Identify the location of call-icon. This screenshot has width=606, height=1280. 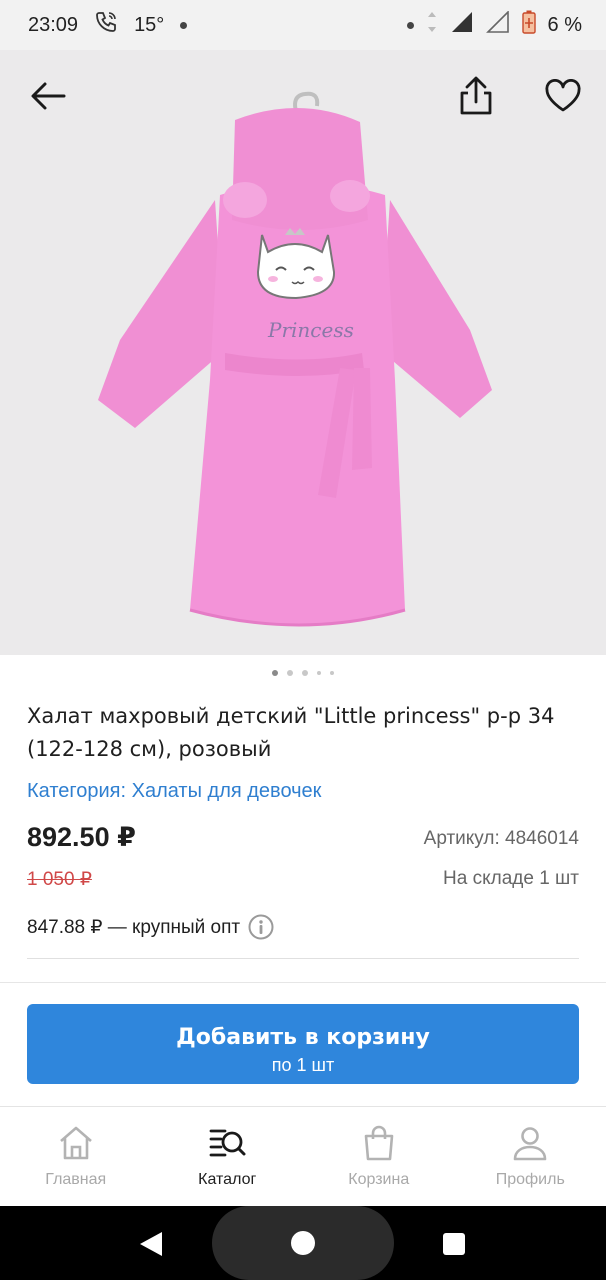
(106, 25).